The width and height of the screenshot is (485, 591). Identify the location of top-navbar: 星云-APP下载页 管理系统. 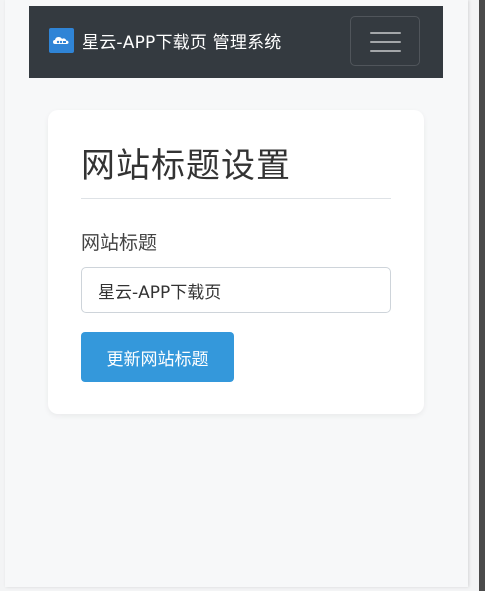
(236, 42).